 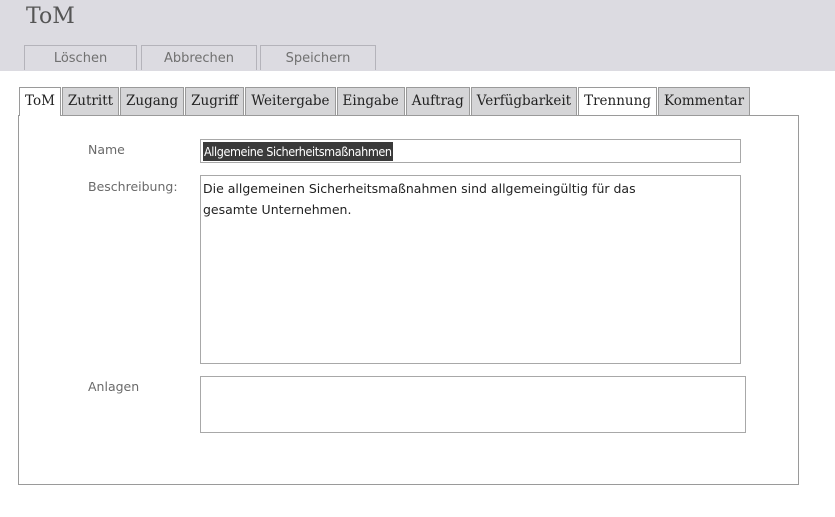 I want to click on app-header: ToM Löschen Abbrechen Speichern, so click(x=417, y=35).